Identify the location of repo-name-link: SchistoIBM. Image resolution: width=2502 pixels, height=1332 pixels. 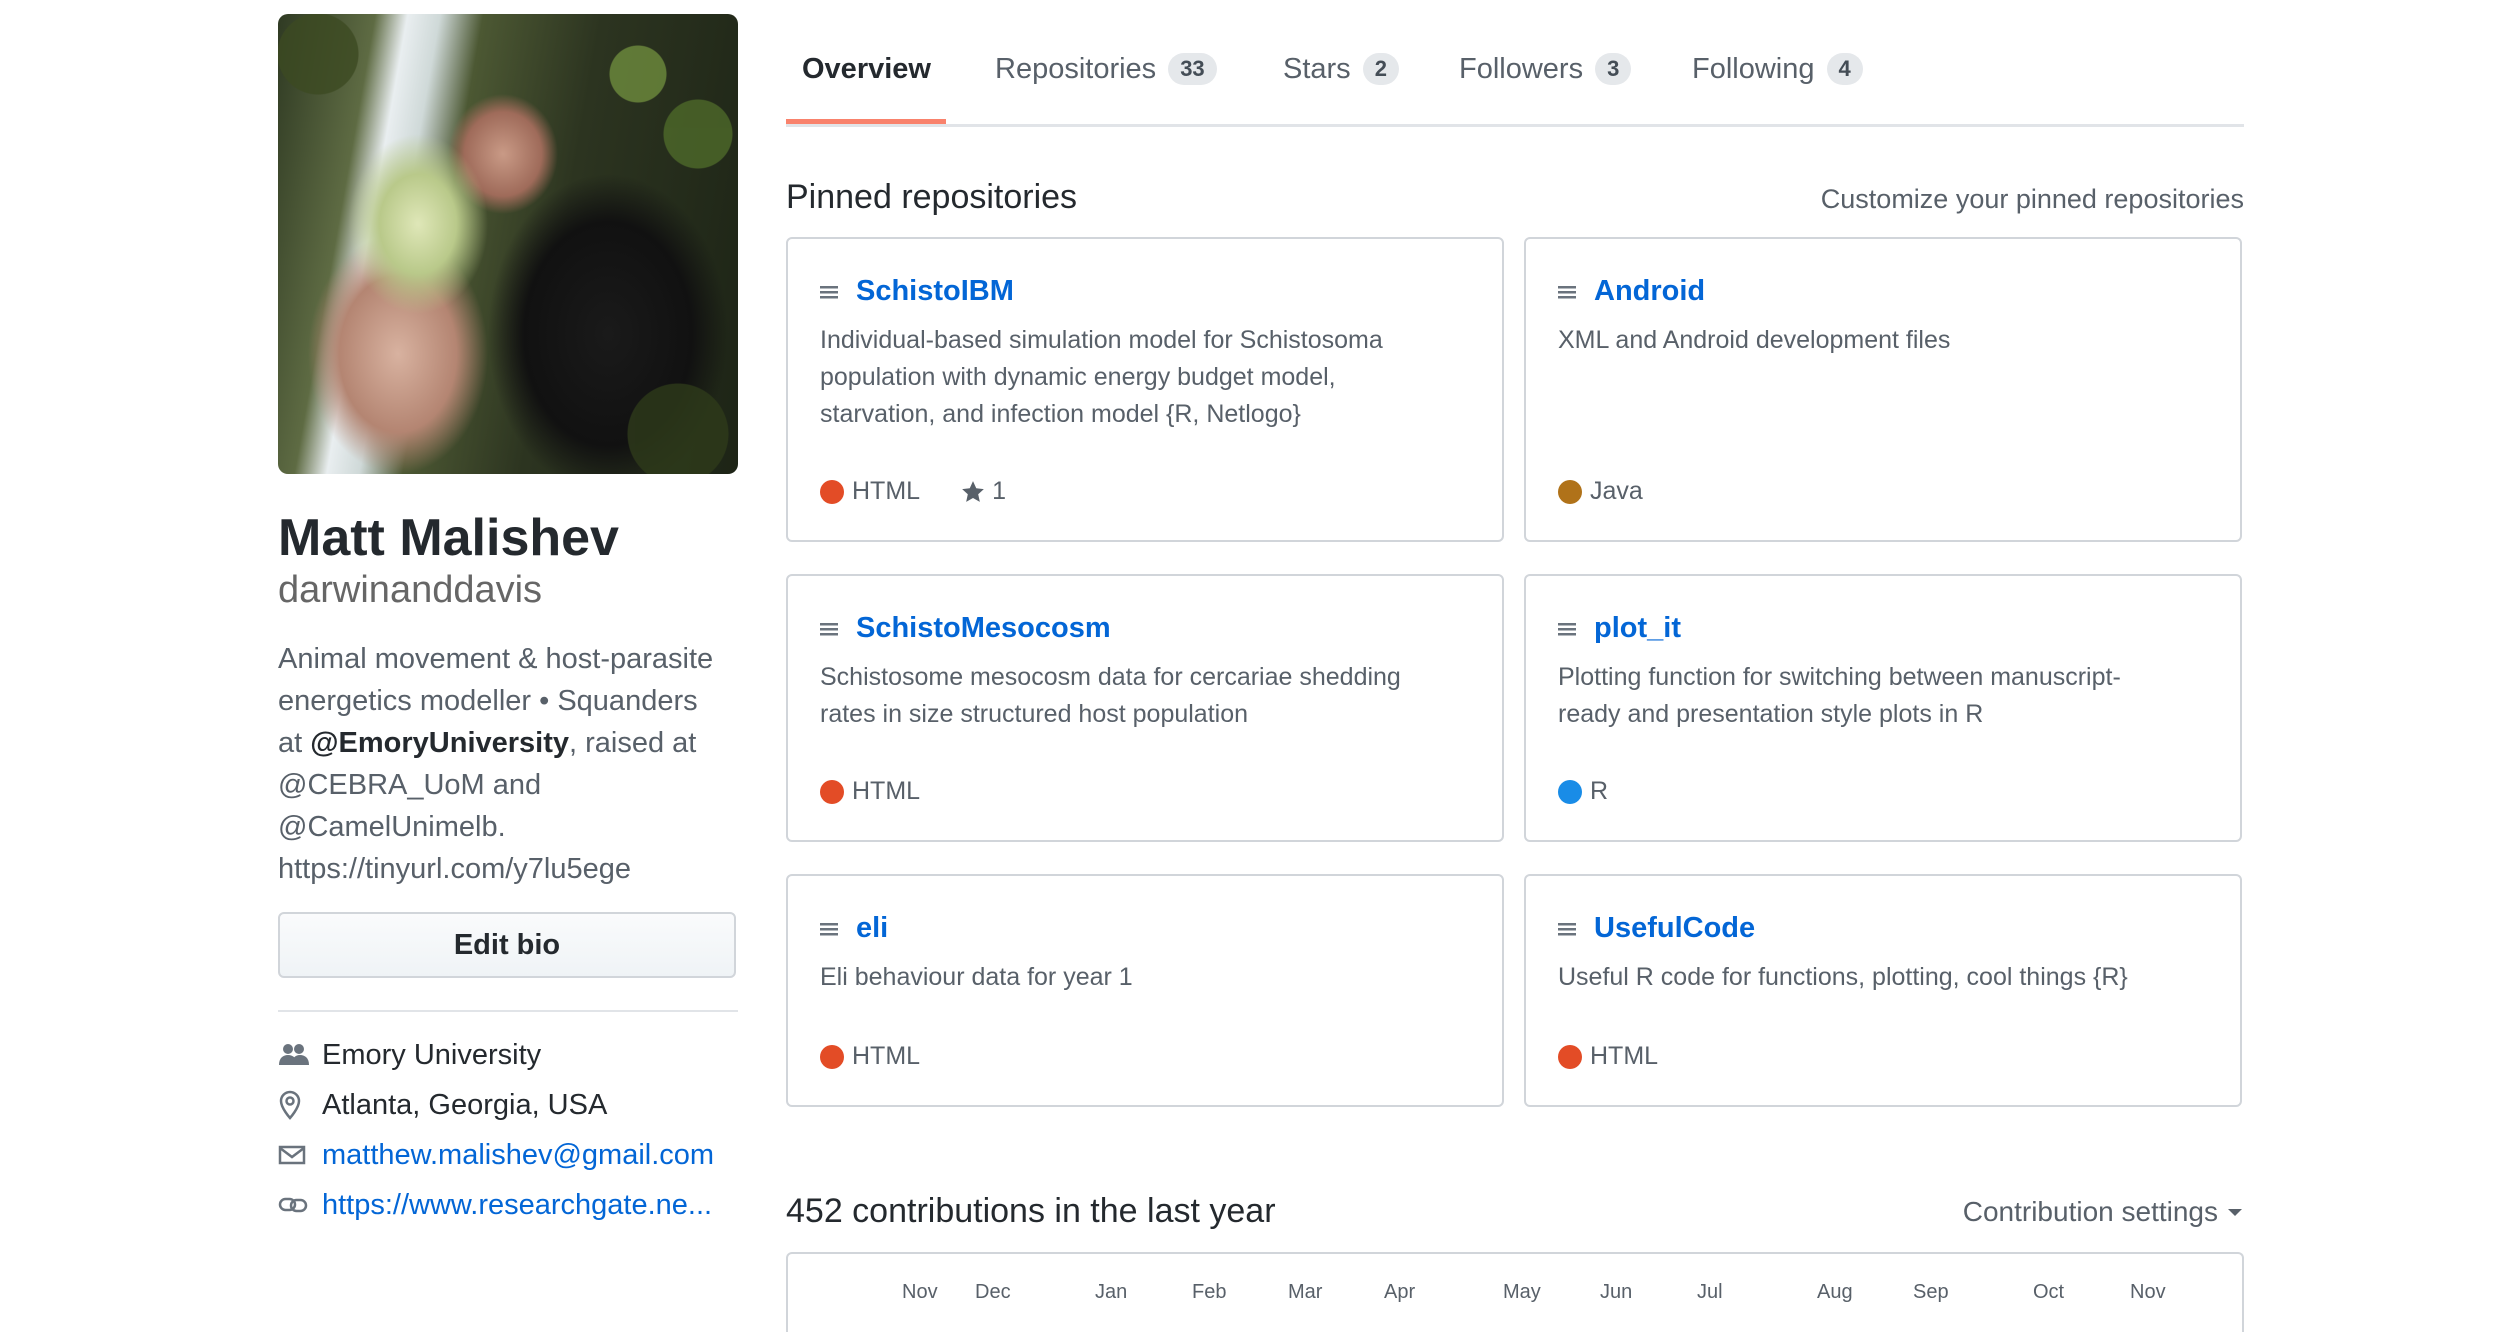
(935, 291).